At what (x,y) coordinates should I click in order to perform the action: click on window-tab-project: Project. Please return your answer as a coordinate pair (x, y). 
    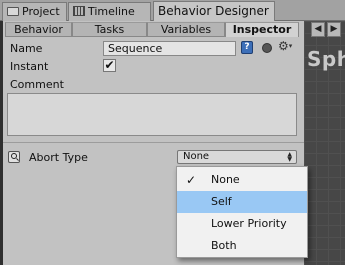
    Looking at the image, I should click on (34, 11).